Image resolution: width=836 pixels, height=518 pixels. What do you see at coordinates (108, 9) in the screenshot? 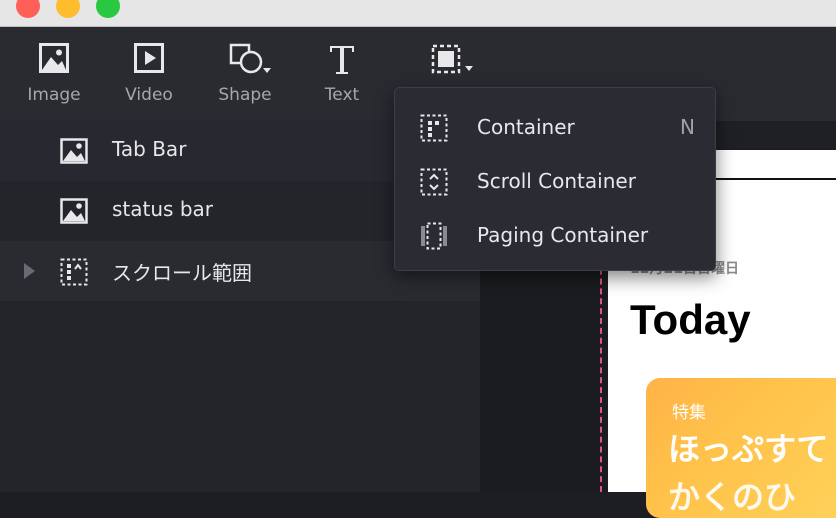
I see `zoom-window-button` at bounding box center [108, 9].